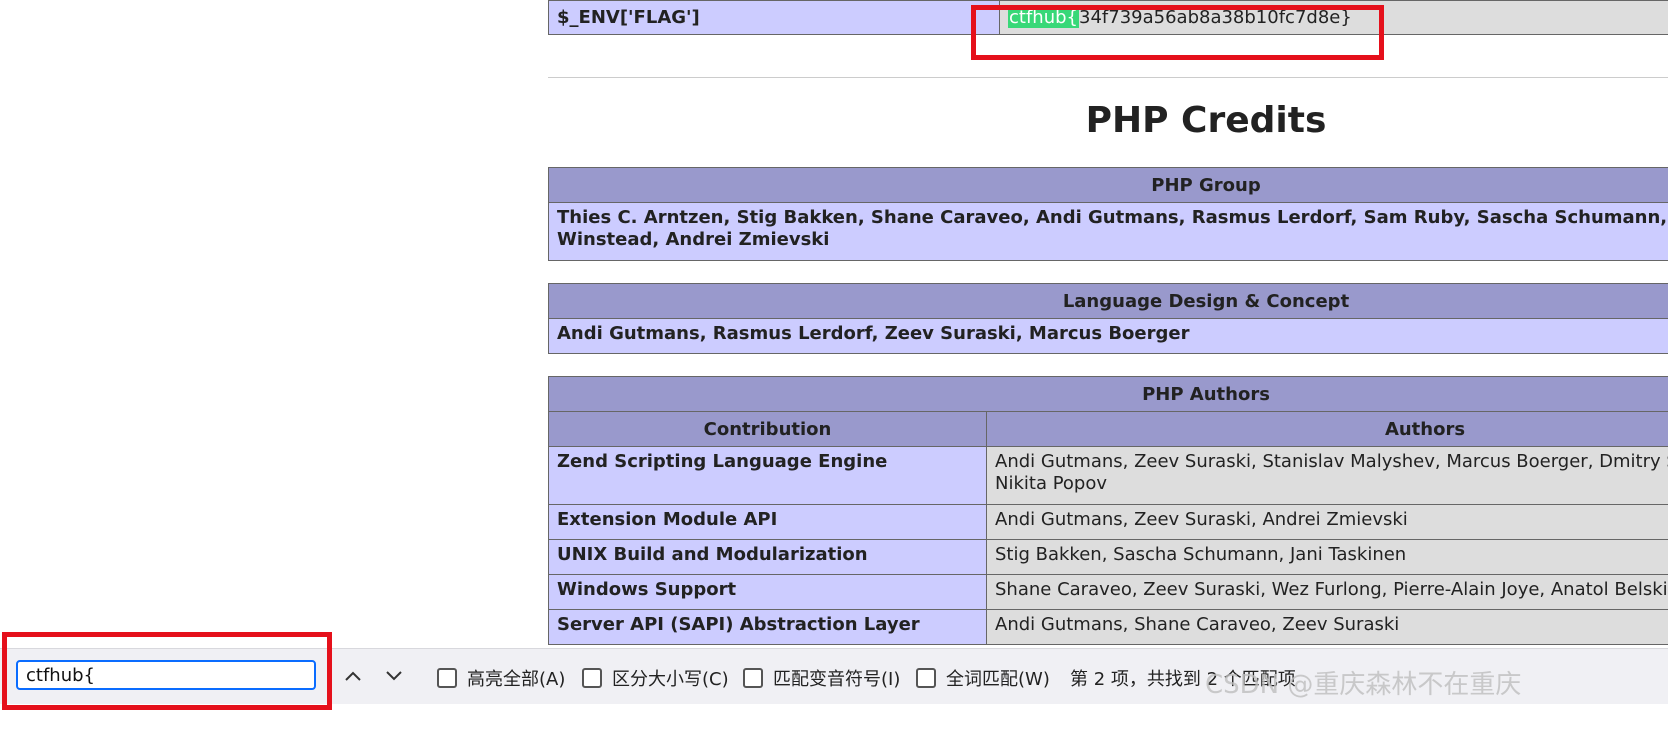 The image size is (1668, 756). I want to click on language-design-header: Language Design & Concept, so click(1108, 301).